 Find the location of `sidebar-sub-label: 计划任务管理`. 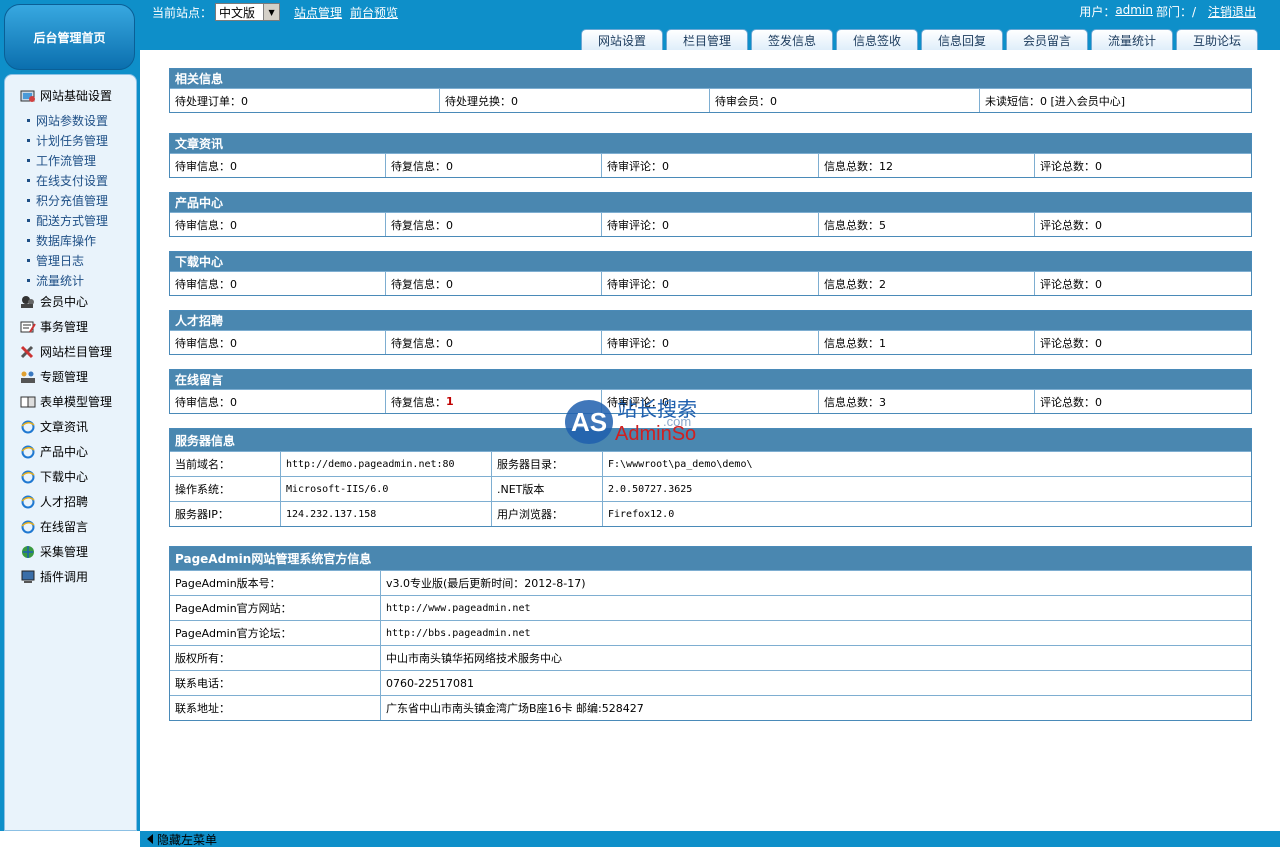

sidebar-sub-label: 计划任务管理 is located at coordinates (72, 141).